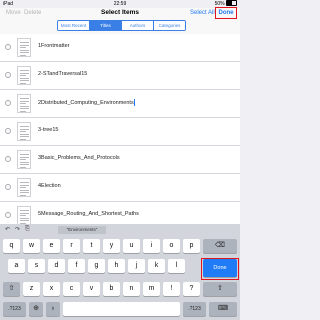  What do you see at coordinates (11, 246) in the screenshot?
I see `key-q: q` at bounding box center [11, 246].